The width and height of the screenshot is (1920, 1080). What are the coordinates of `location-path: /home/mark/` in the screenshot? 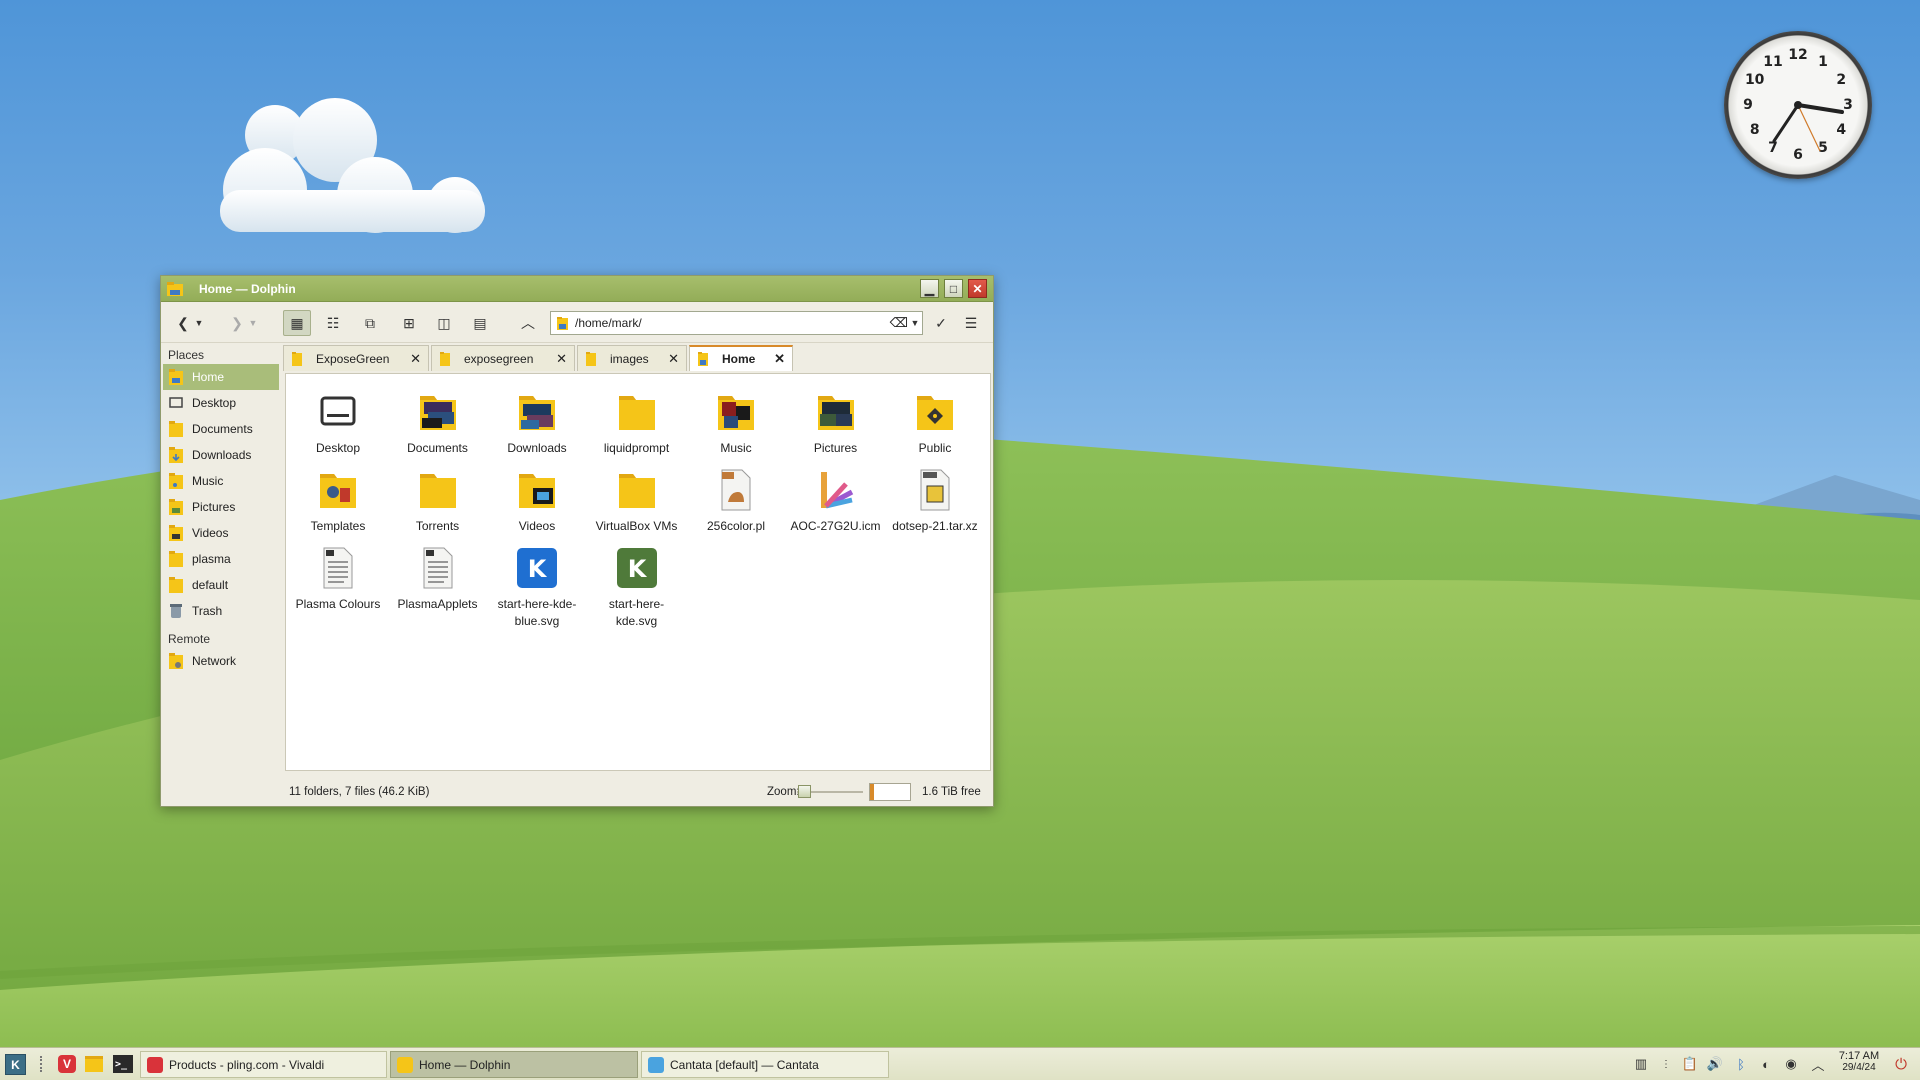 It's located at (608, 323).